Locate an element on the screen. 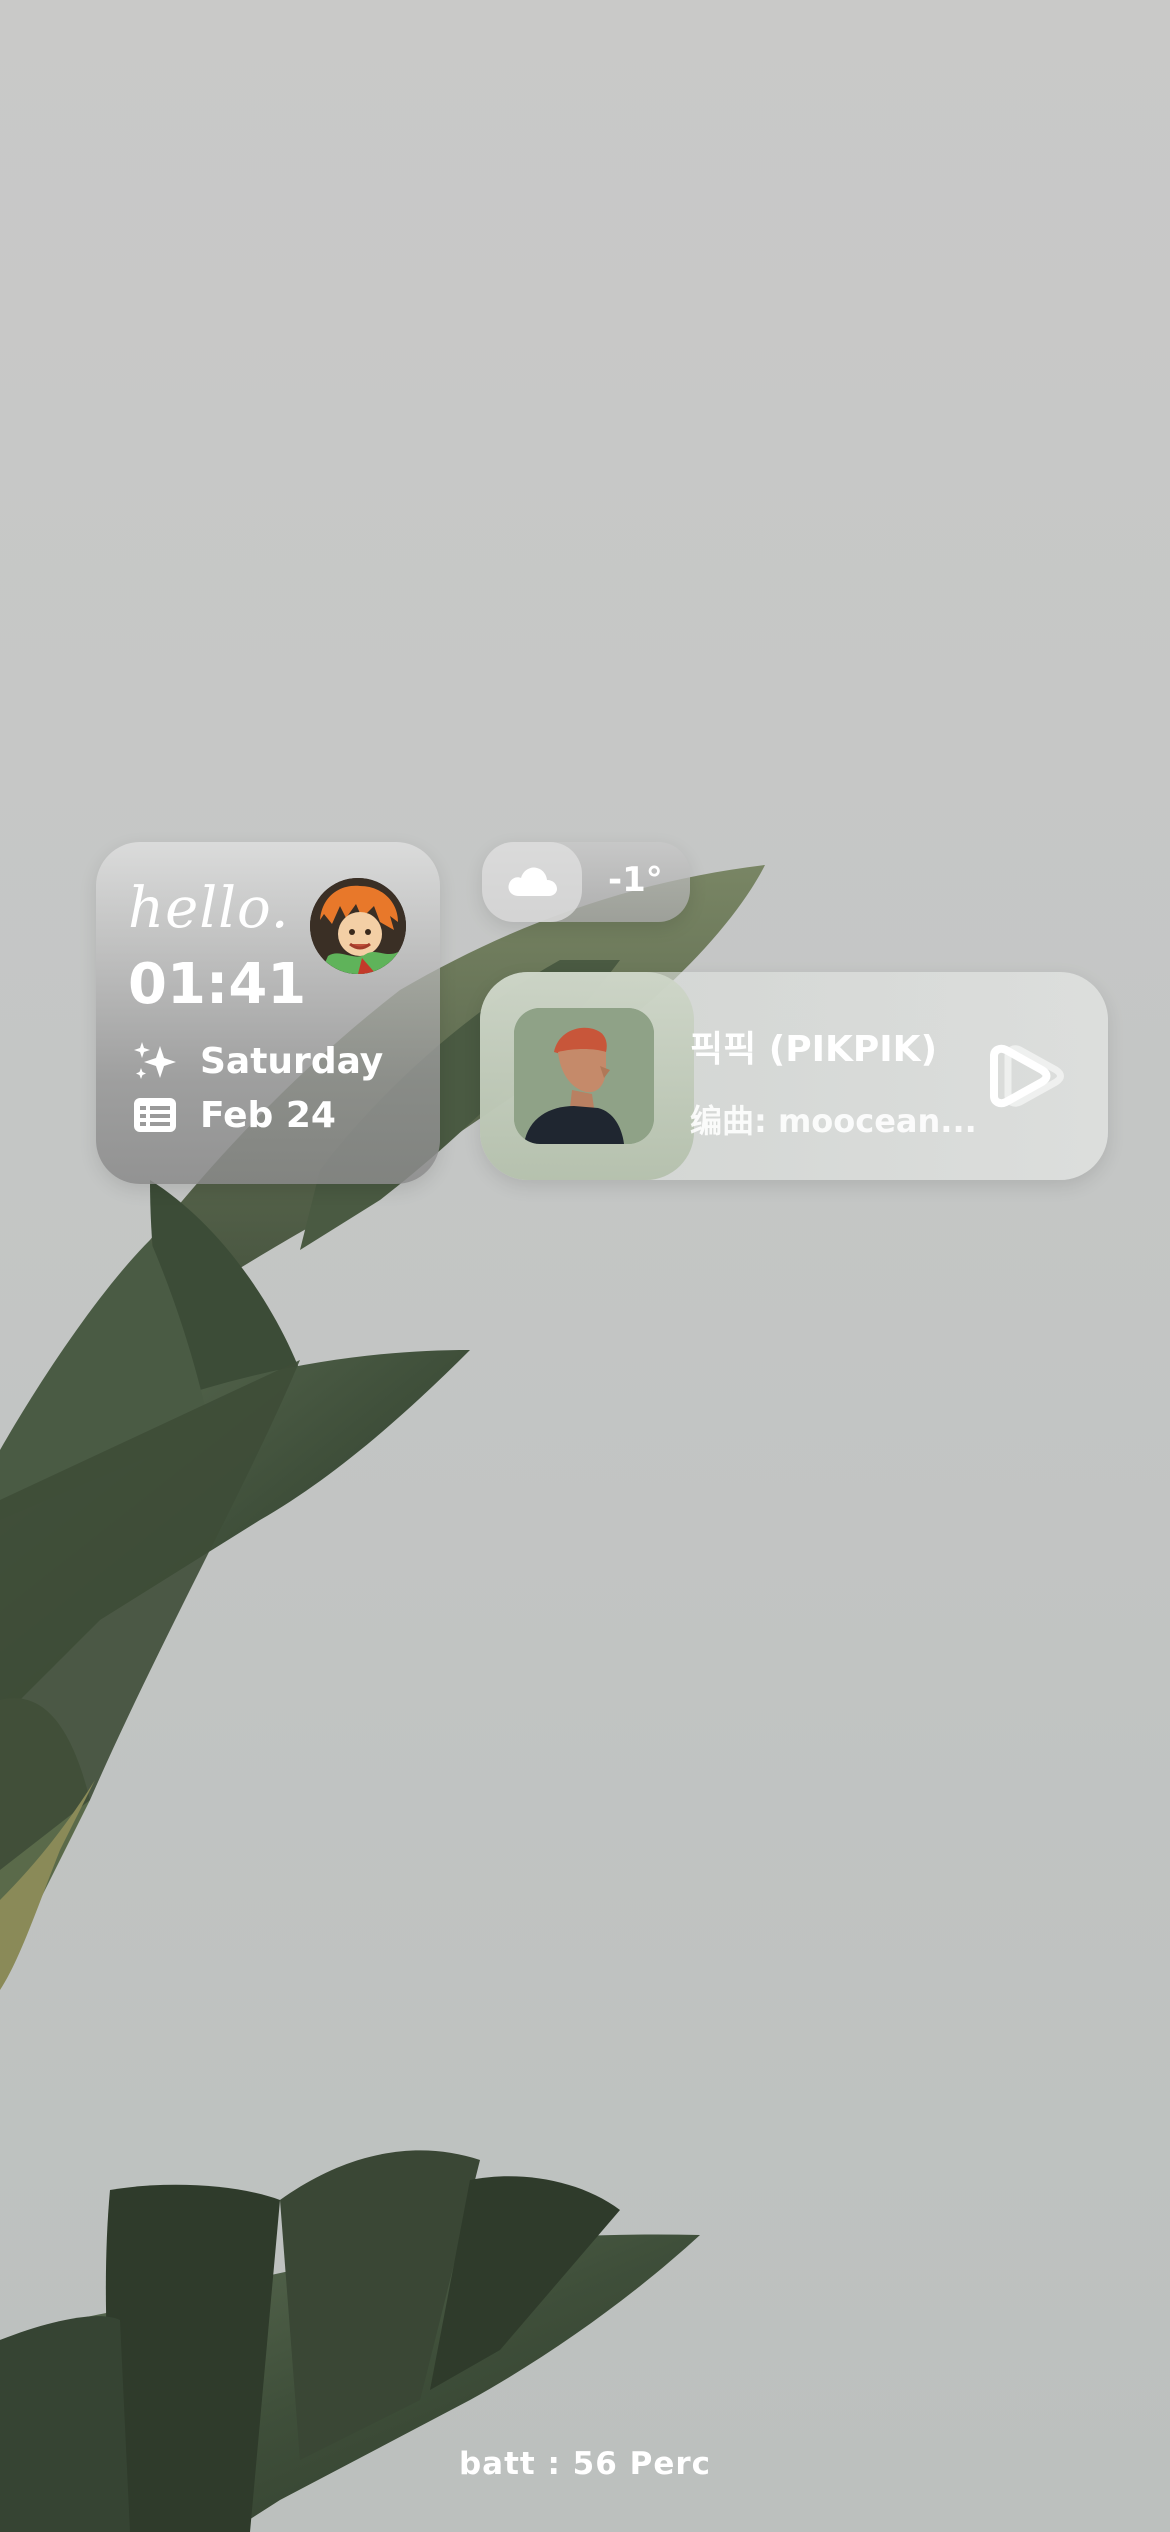 The width and height of the screenshot is (1170, 2532). day-row: Saturday is located at coordinates (257, 1061).